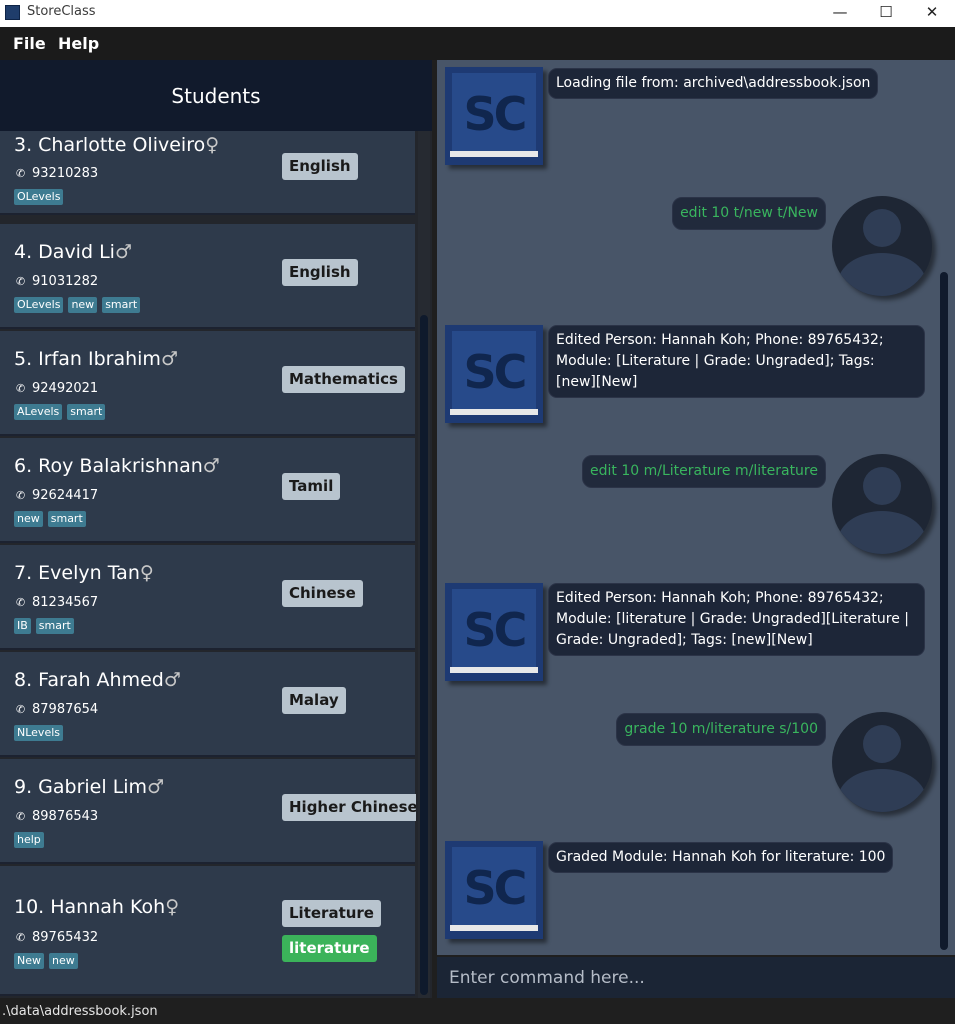 The image size is (955, 1024). What do you see at coordinates (96, 359) in the screenshot?
I see `student-name: 5. Irfan Ibrahim♂` at bounding box center [96, 359].